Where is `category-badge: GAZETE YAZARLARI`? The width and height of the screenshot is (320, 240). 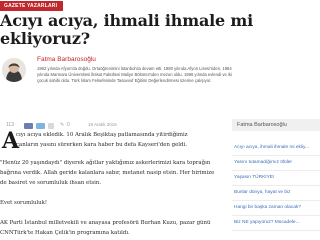
category-badge: GAZETE YAZARLARI is located at coordinates (32, 6).